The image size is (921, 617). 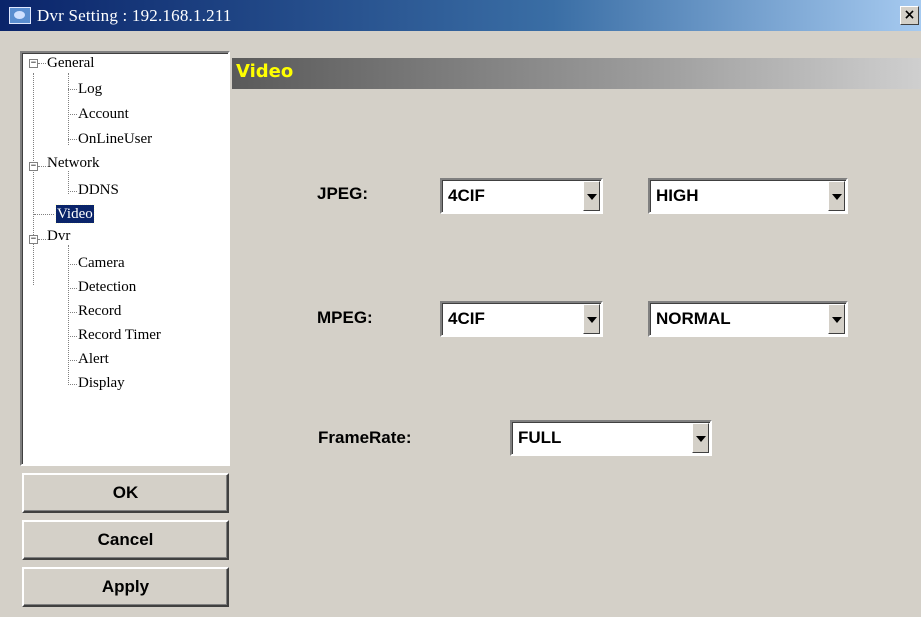 I want to click on jpeg-resolution-select: 4CIF, so click(x=521, y=196).